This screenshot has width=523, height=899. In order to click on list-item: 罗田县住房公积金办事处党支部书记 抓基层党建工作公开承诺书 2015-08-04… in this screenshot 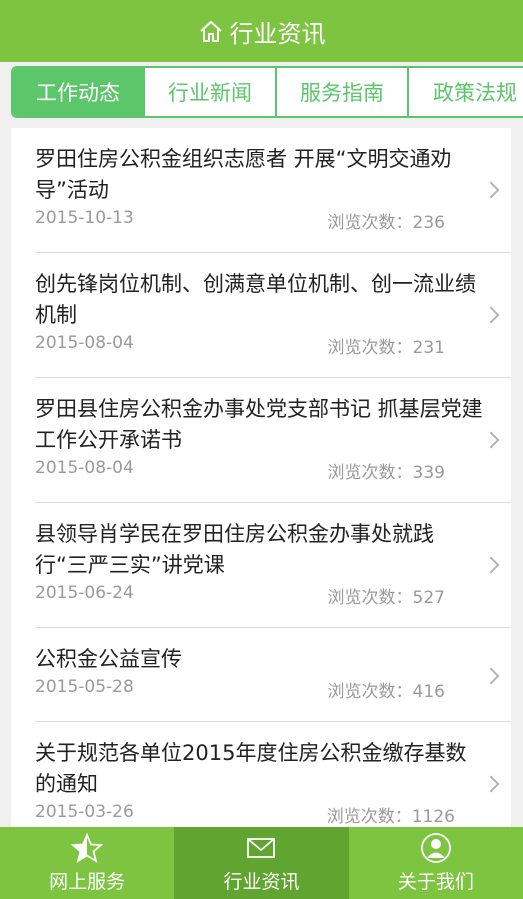, I will do `click(273, 440)`.